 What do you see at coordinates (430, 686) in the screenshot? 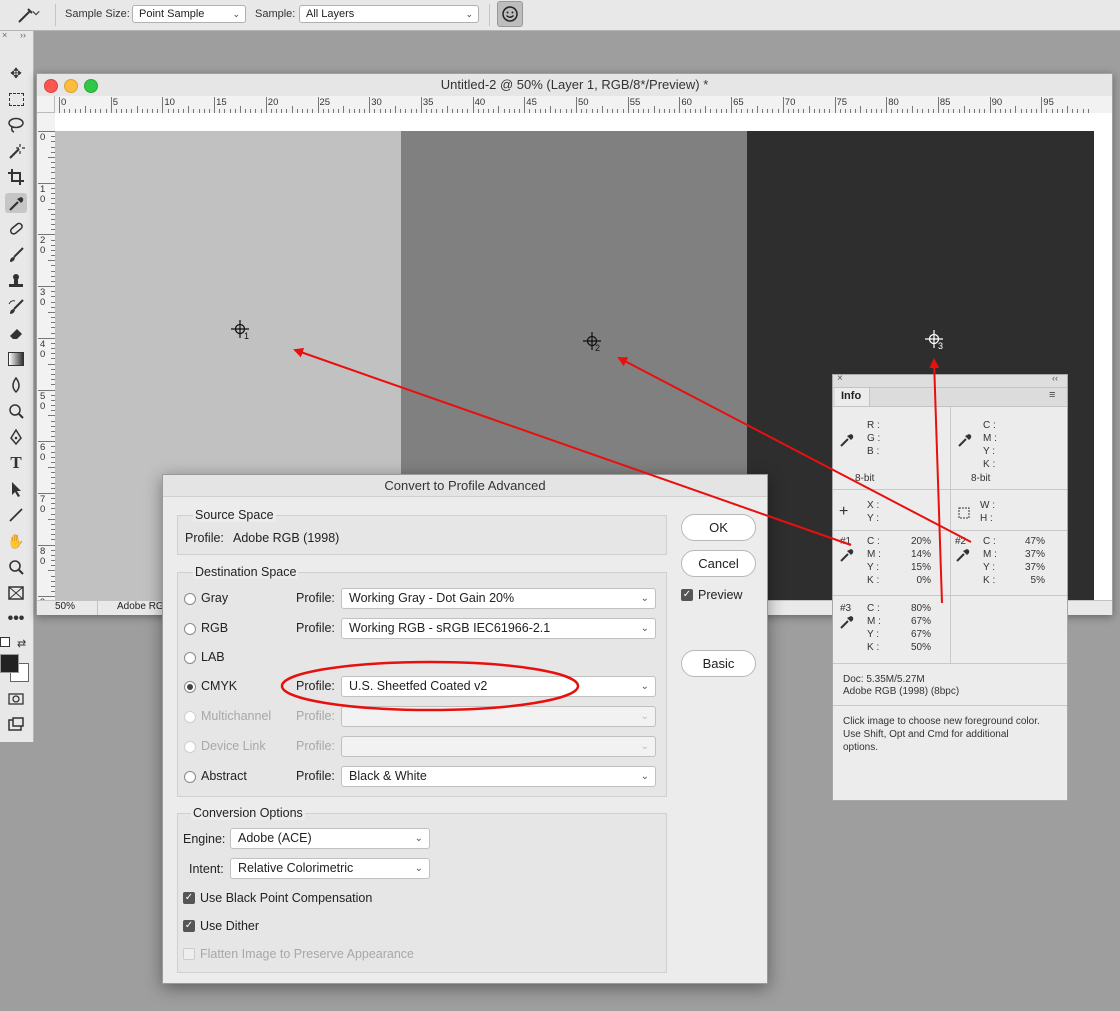
I see `highlight-ellipse` at bounding box center [430, 686].